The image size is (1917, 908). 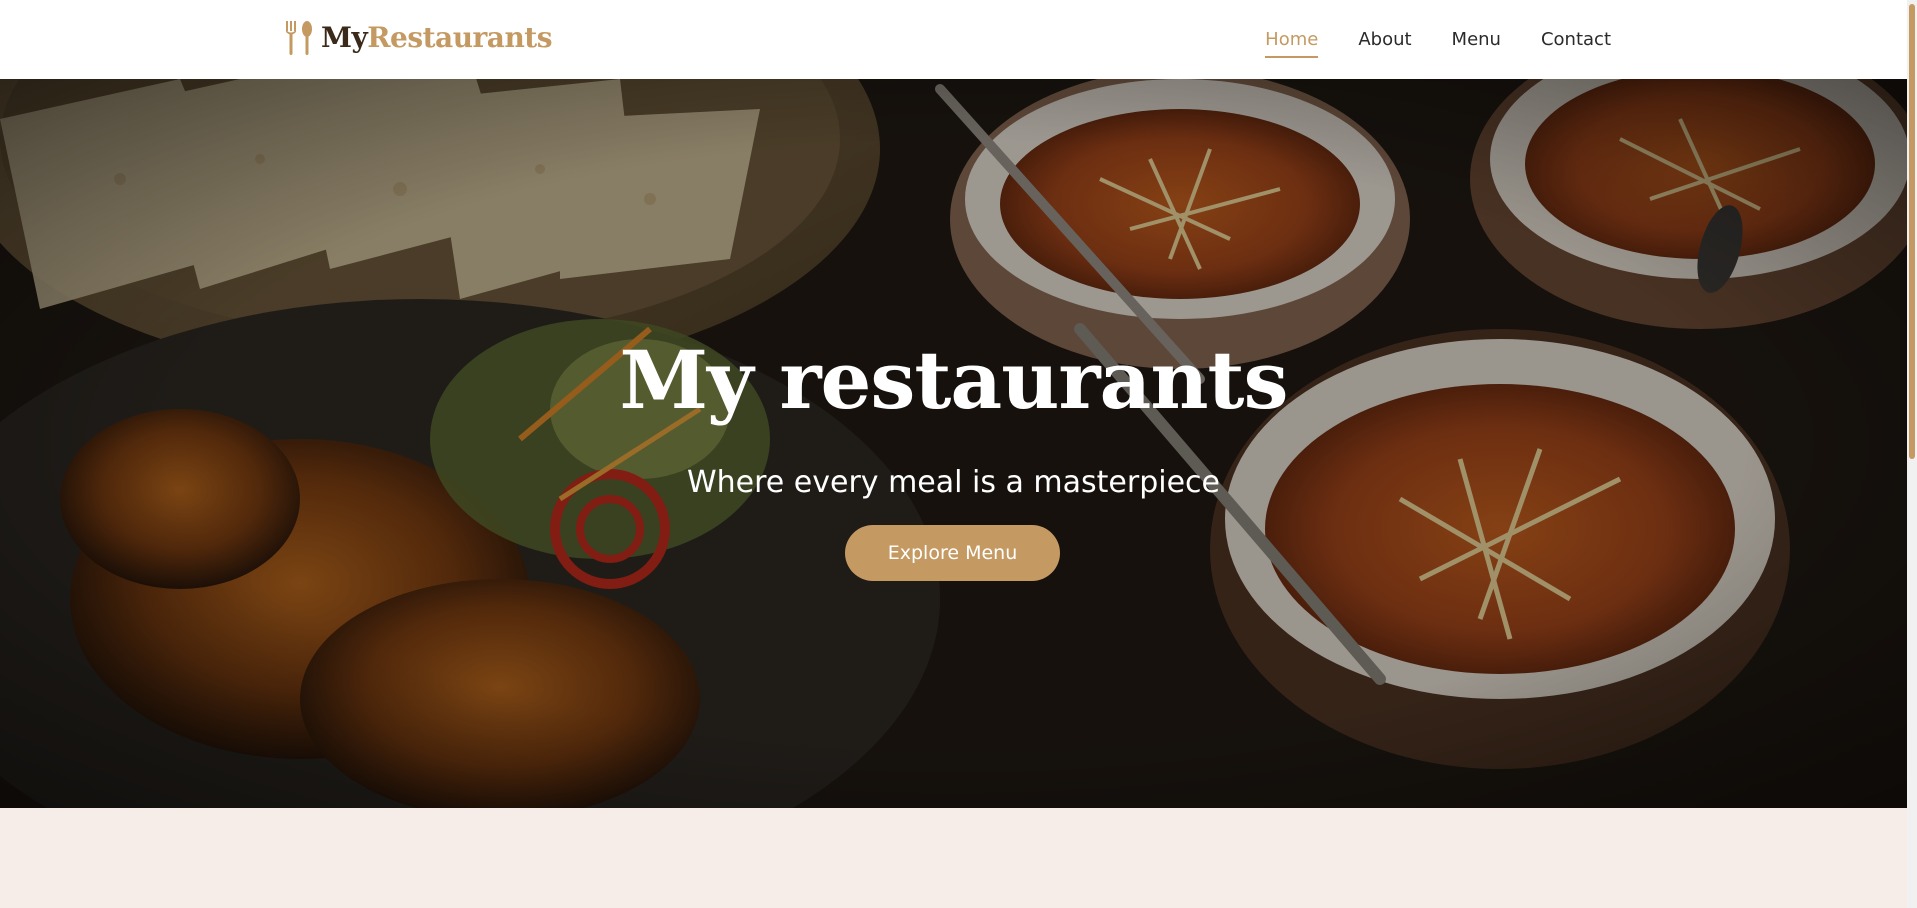 I want to click on fork-spoon-icon, so click(x=299, y=38).